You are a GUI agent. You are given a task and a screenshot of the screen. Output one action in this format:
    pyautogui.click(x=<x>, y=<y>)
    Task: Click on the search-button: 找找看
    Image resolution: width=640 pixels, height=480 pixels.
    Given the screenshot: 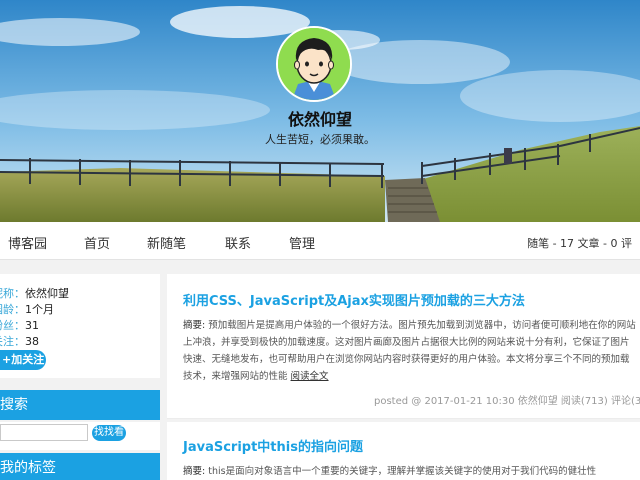 What is the action you would take?
    pyautogui.click(x=109, y=433)
    